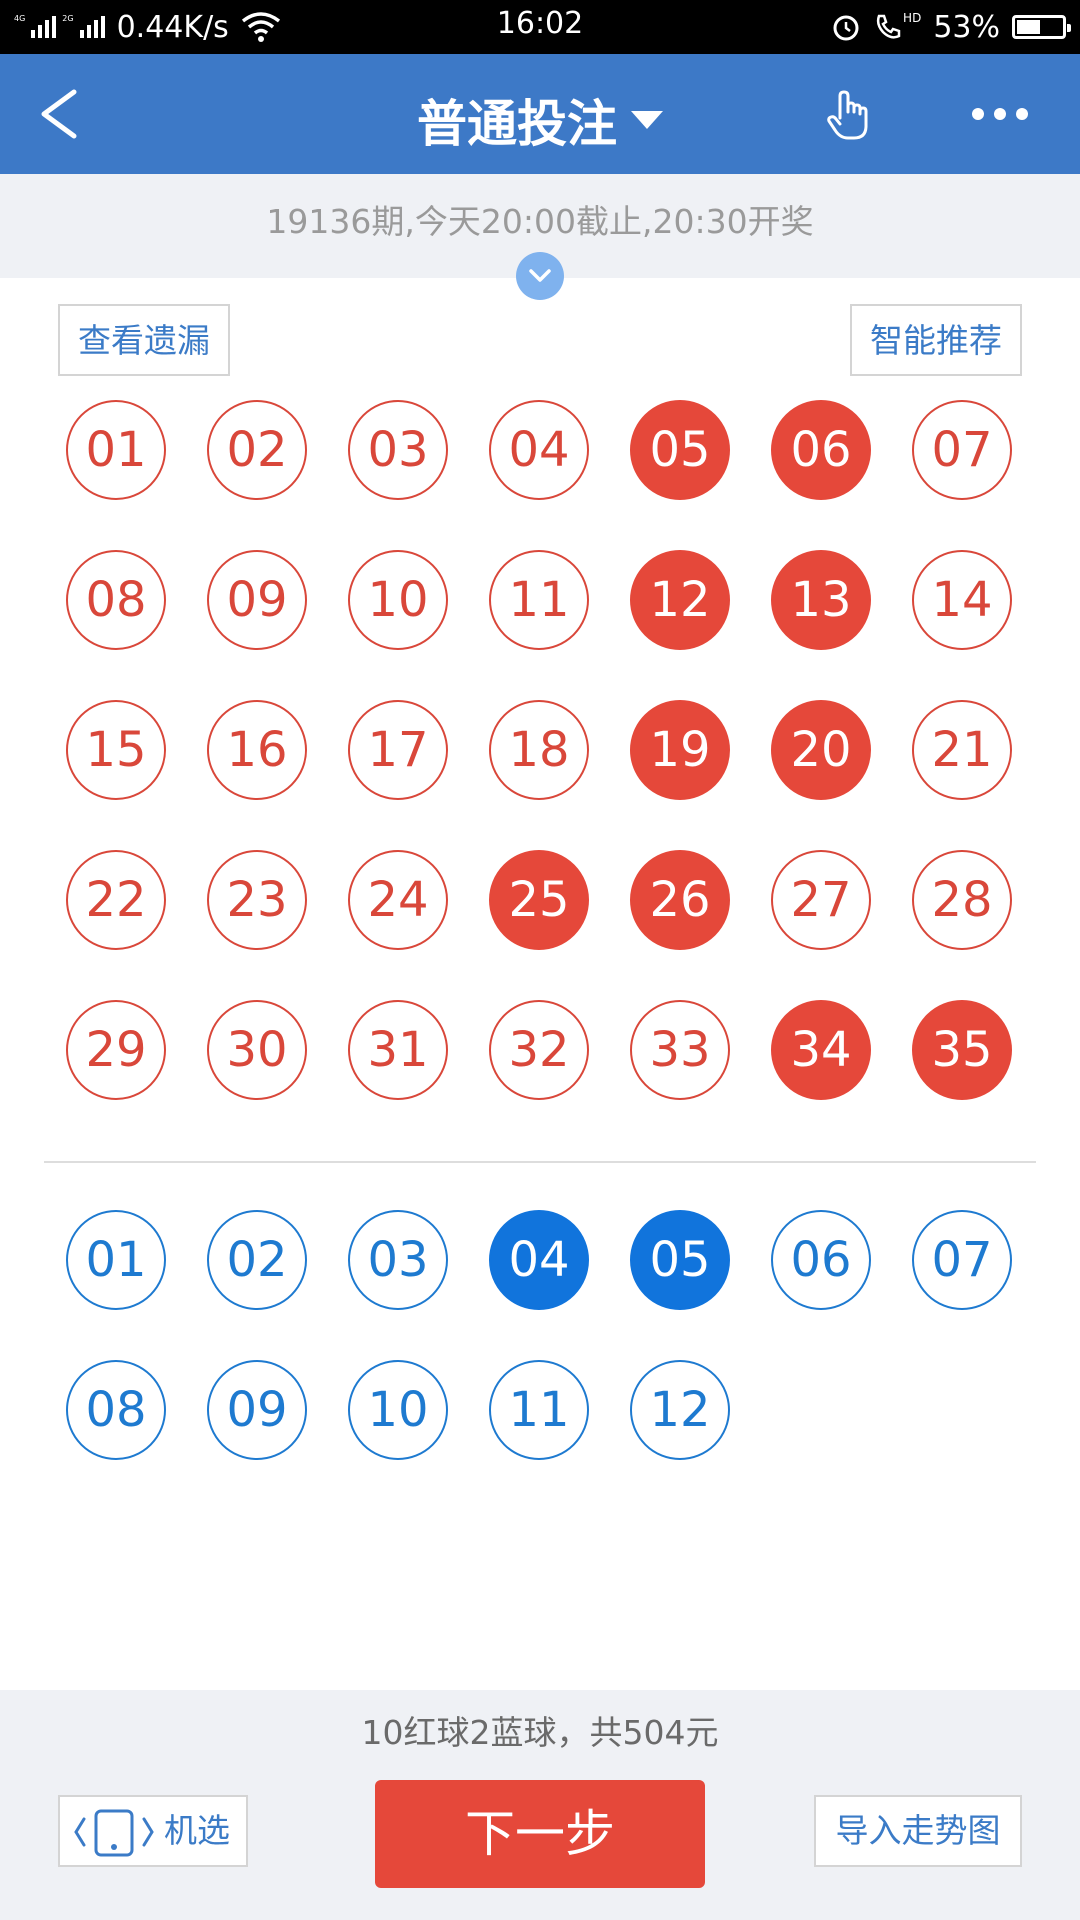 The image size is (1080, 1920). What do you see at coordinates (257, 900) in the screenshot?
I see `red-ball-23: 23` at bounding box center [257, 900].